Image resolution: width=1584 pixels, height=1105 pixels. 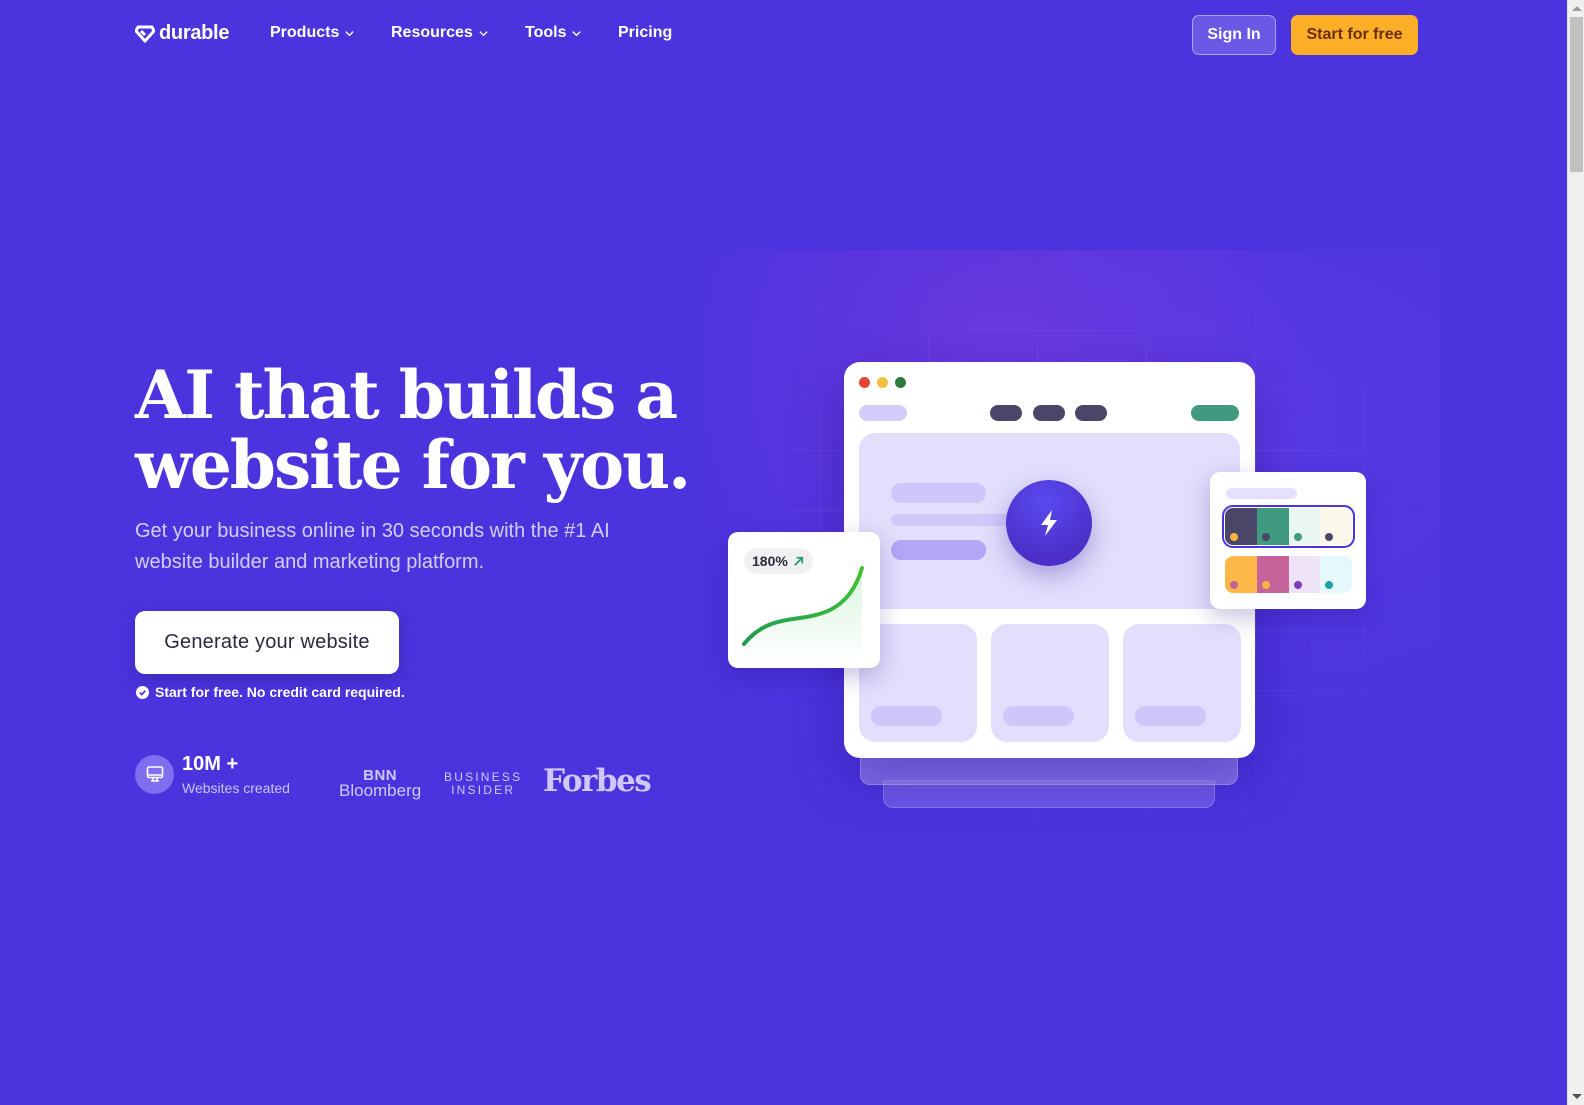 I want to click on stat-label: Websites created, so click(x=236, y=788).